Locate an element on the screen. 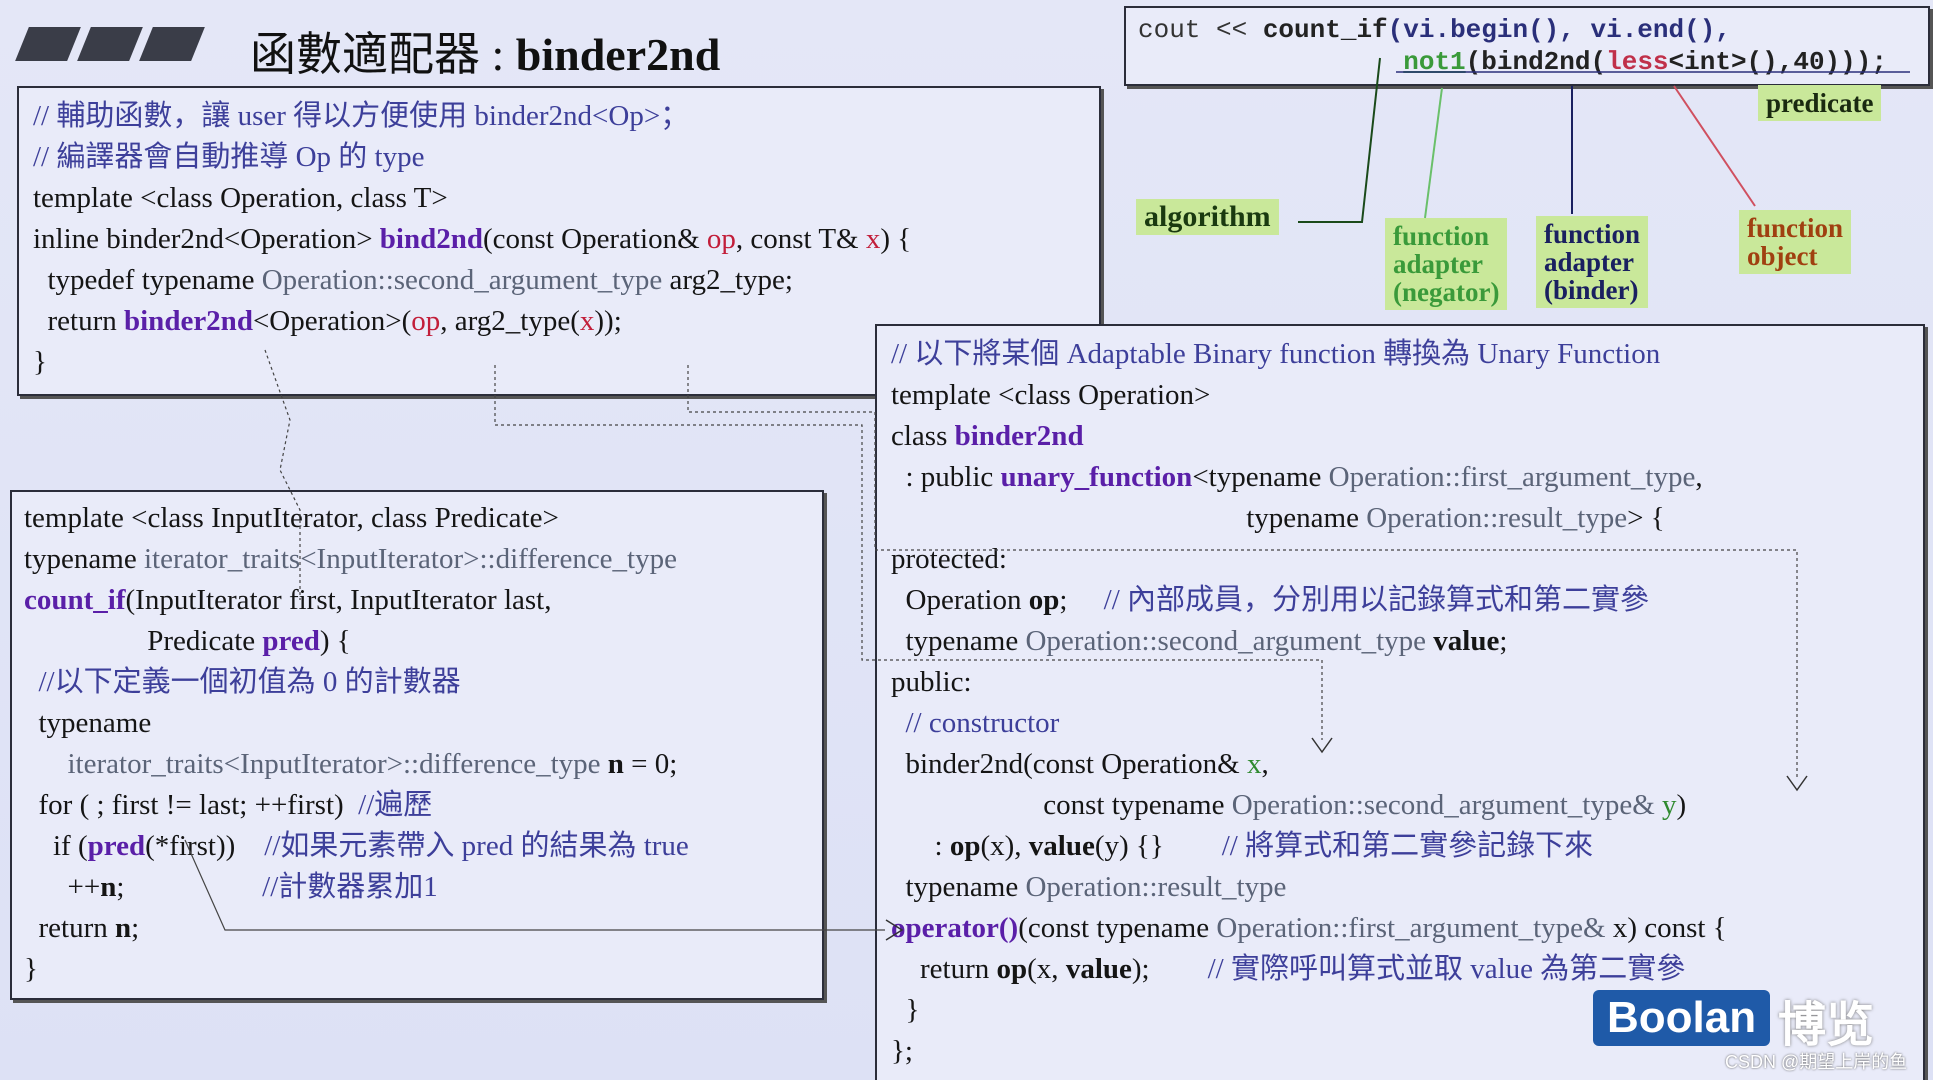  arrow-pred-to-operator is located at coordinates (534, 885).